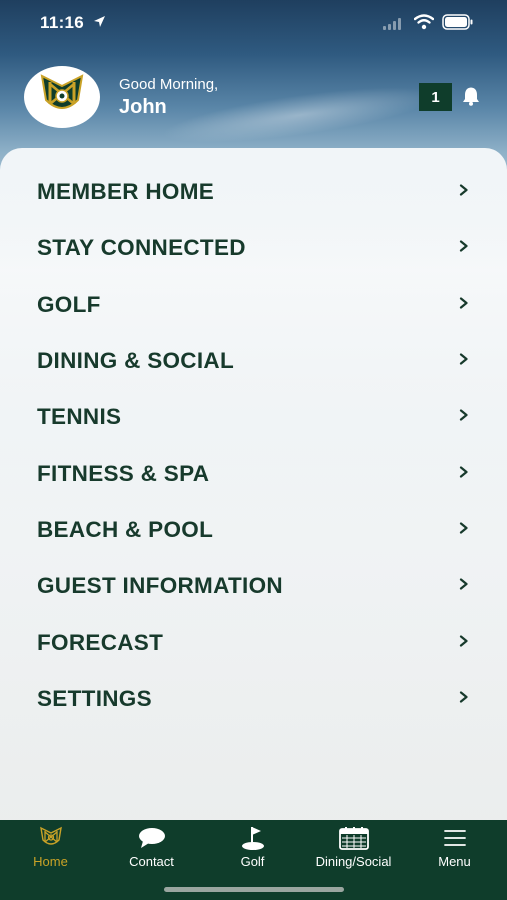  I want to click on tab-label: Contact, so click(151, 861).